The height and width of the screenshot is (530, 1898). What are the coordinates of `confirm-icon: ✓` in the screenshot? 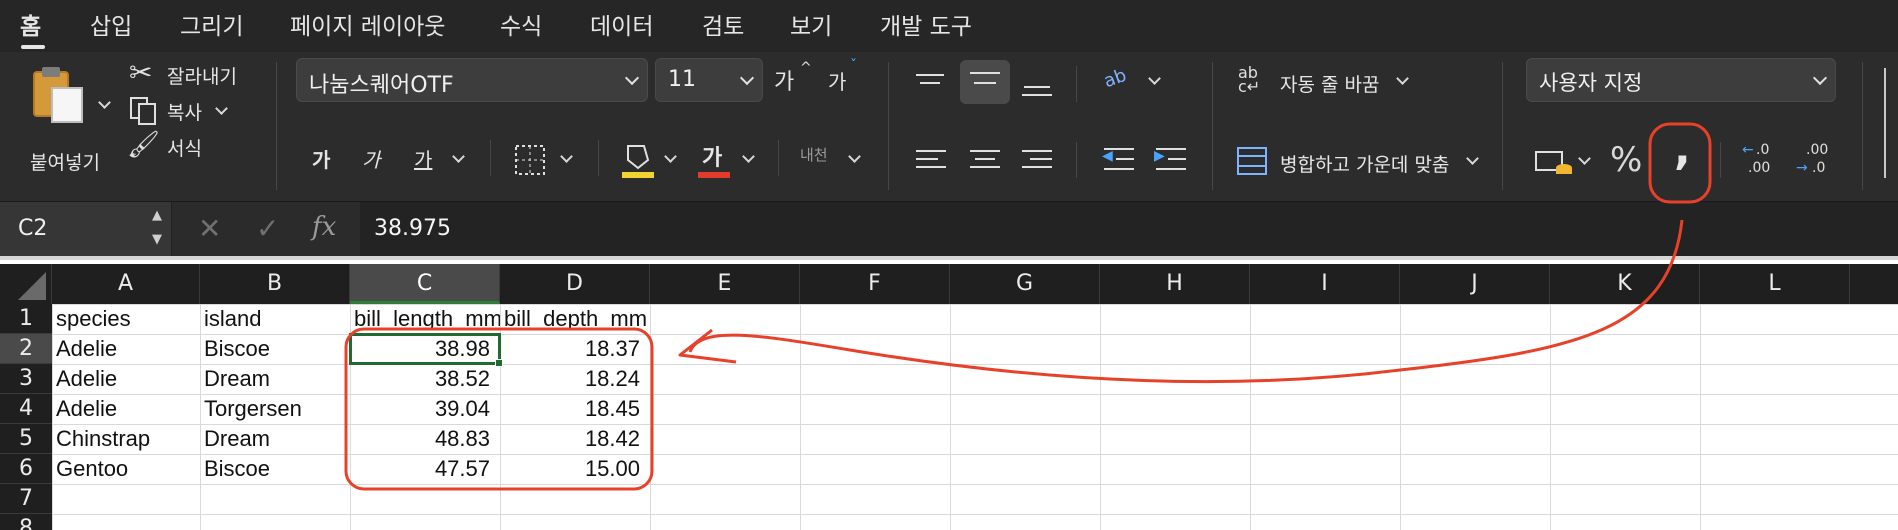 It's located at (267, 228).